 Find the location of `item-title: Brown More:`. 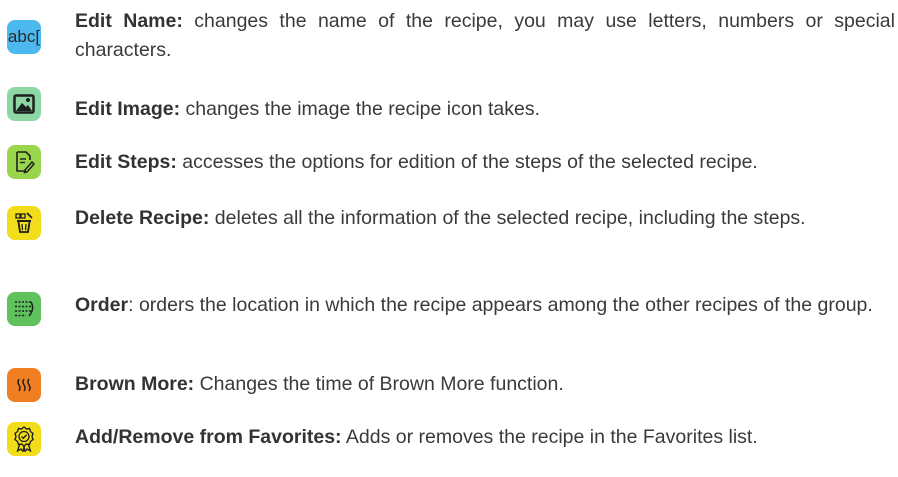

item-title: Brown More: is located at coordinates (135, 384).